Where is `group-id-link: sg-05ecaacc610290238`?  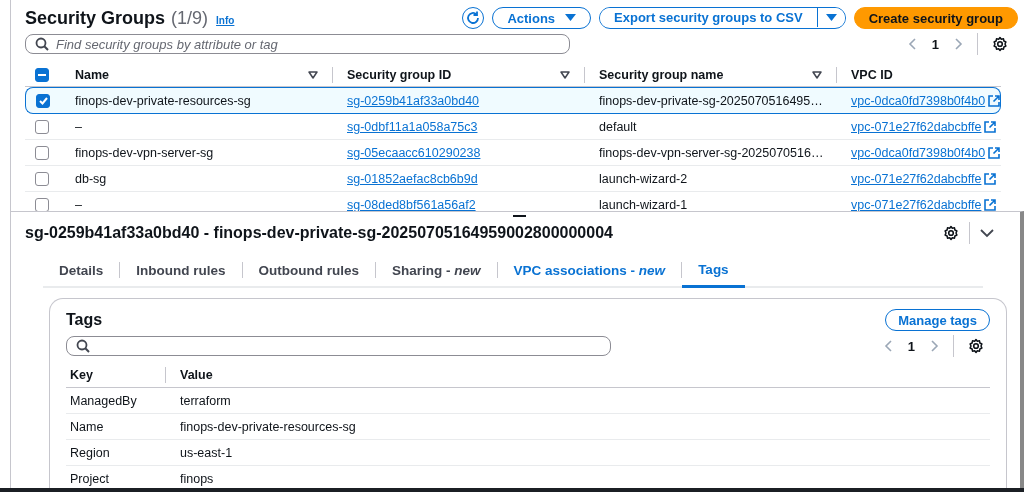
group-id-link: sg-05ecaacc610290238 is located at coordinates (414, 152).